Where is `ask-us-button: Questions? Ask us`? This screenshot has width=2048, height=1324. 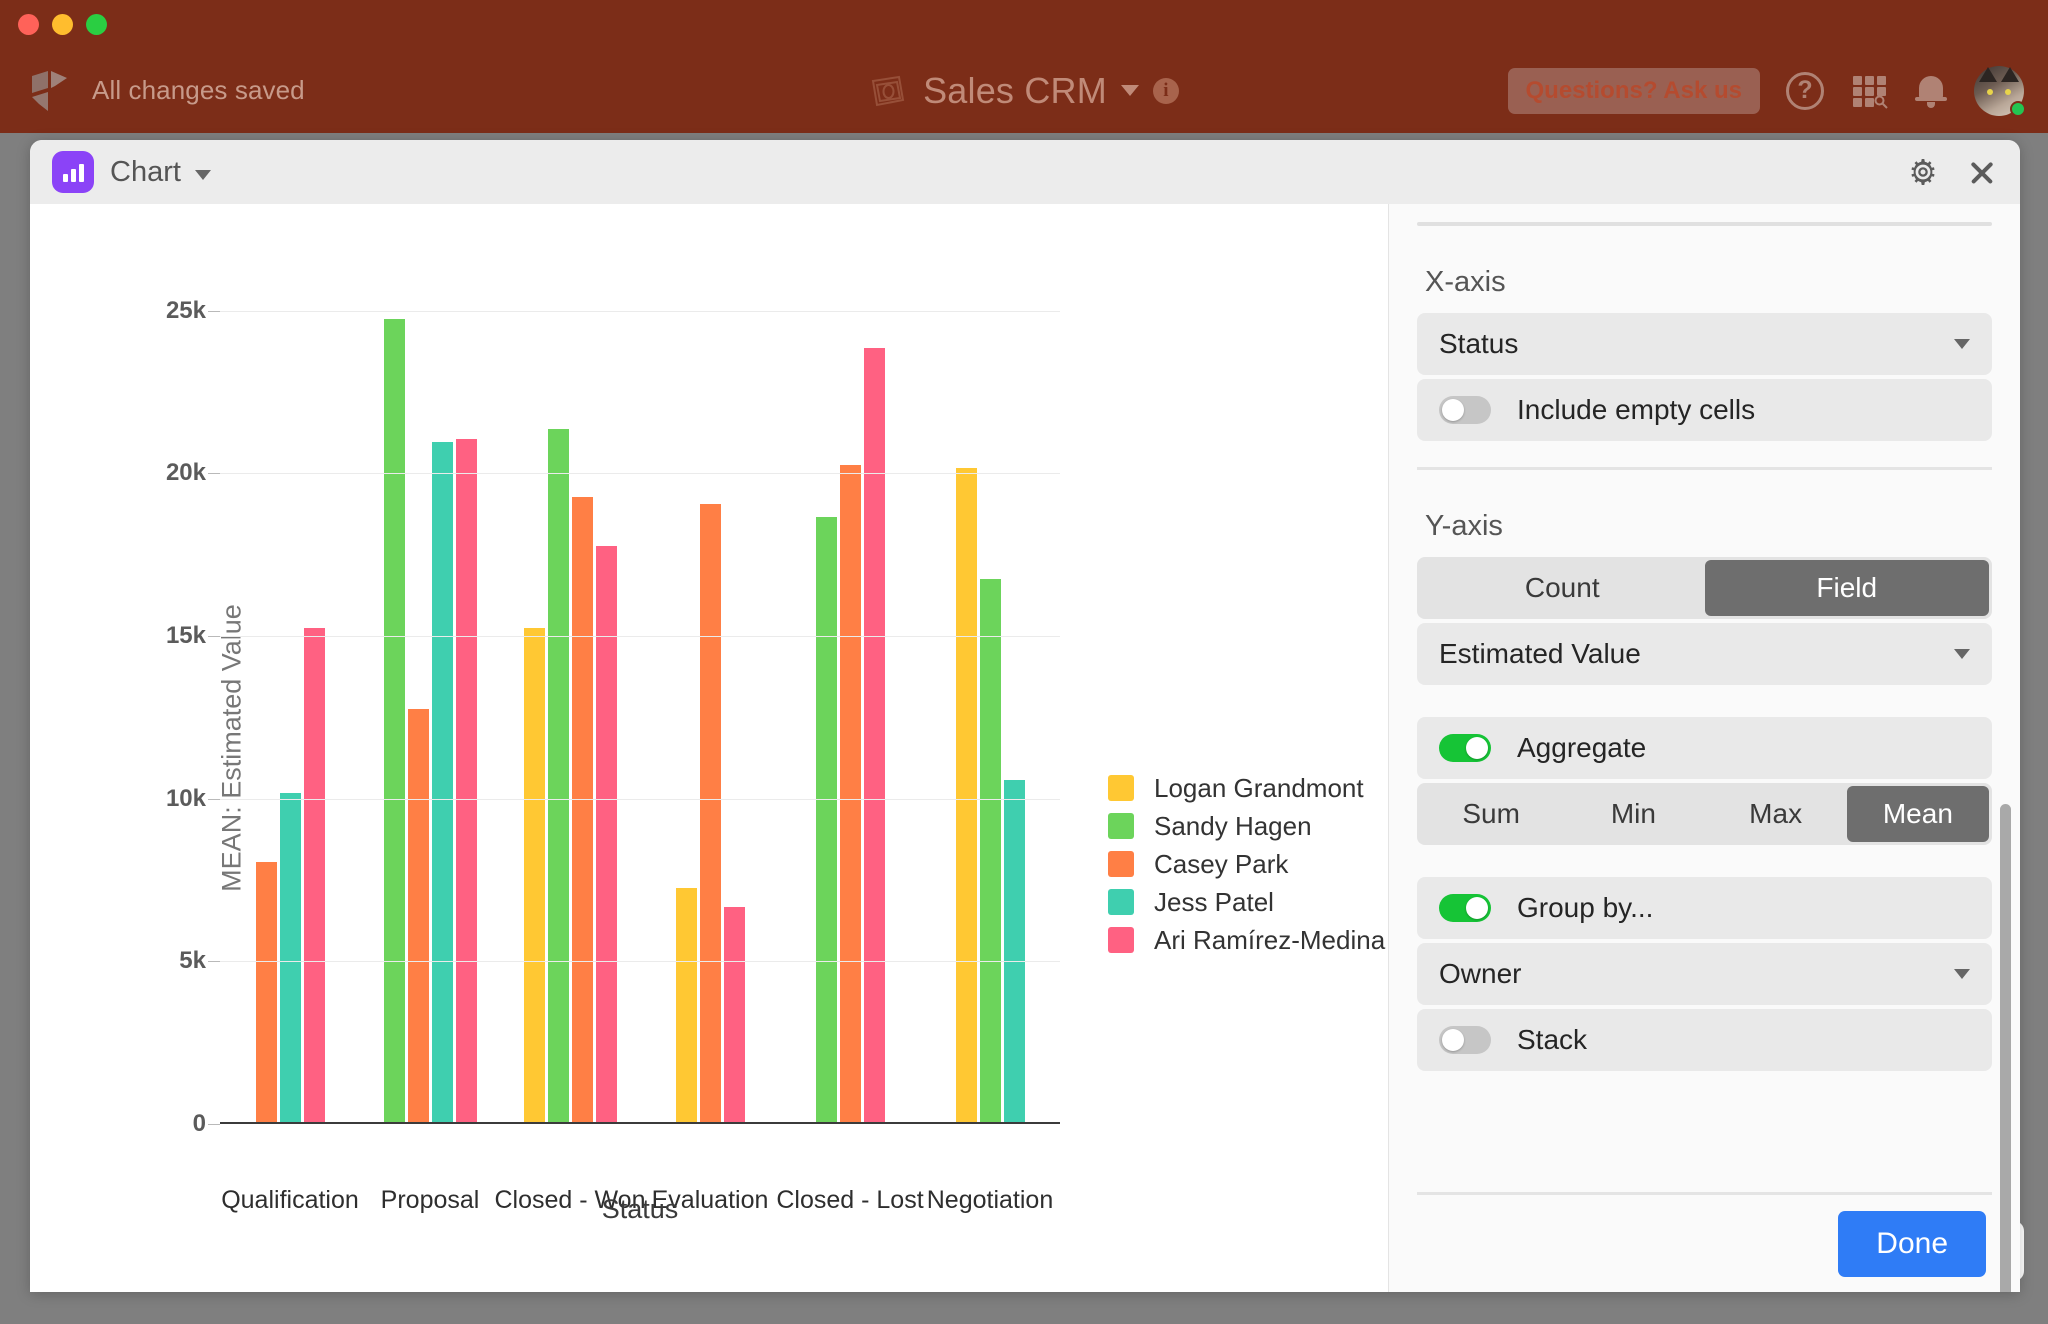
ask-us-button: Questions? Ask us is located at coordinates (1633, 90).